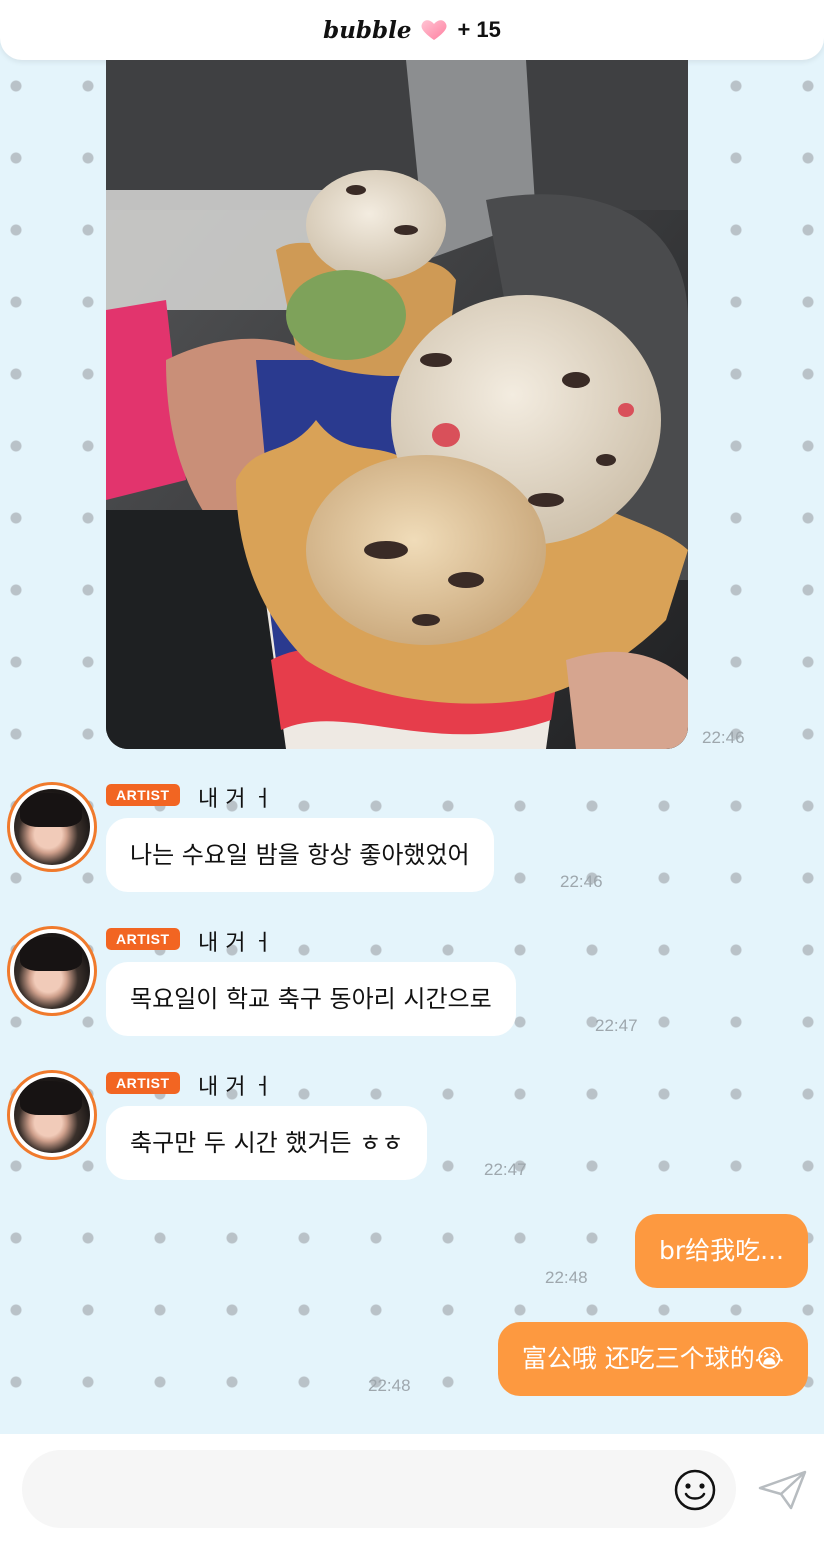 This screenshot has width=824, height=1557. I want to click on heart-icon, so click(434, 30).